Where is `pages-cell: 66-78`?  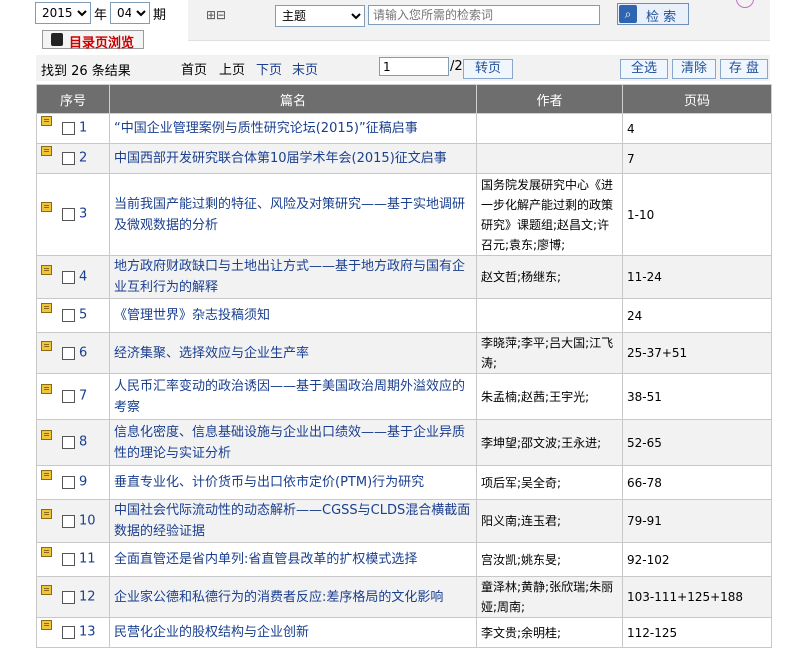
pages-cell: 66-78 is located at coordinates (697, 482).